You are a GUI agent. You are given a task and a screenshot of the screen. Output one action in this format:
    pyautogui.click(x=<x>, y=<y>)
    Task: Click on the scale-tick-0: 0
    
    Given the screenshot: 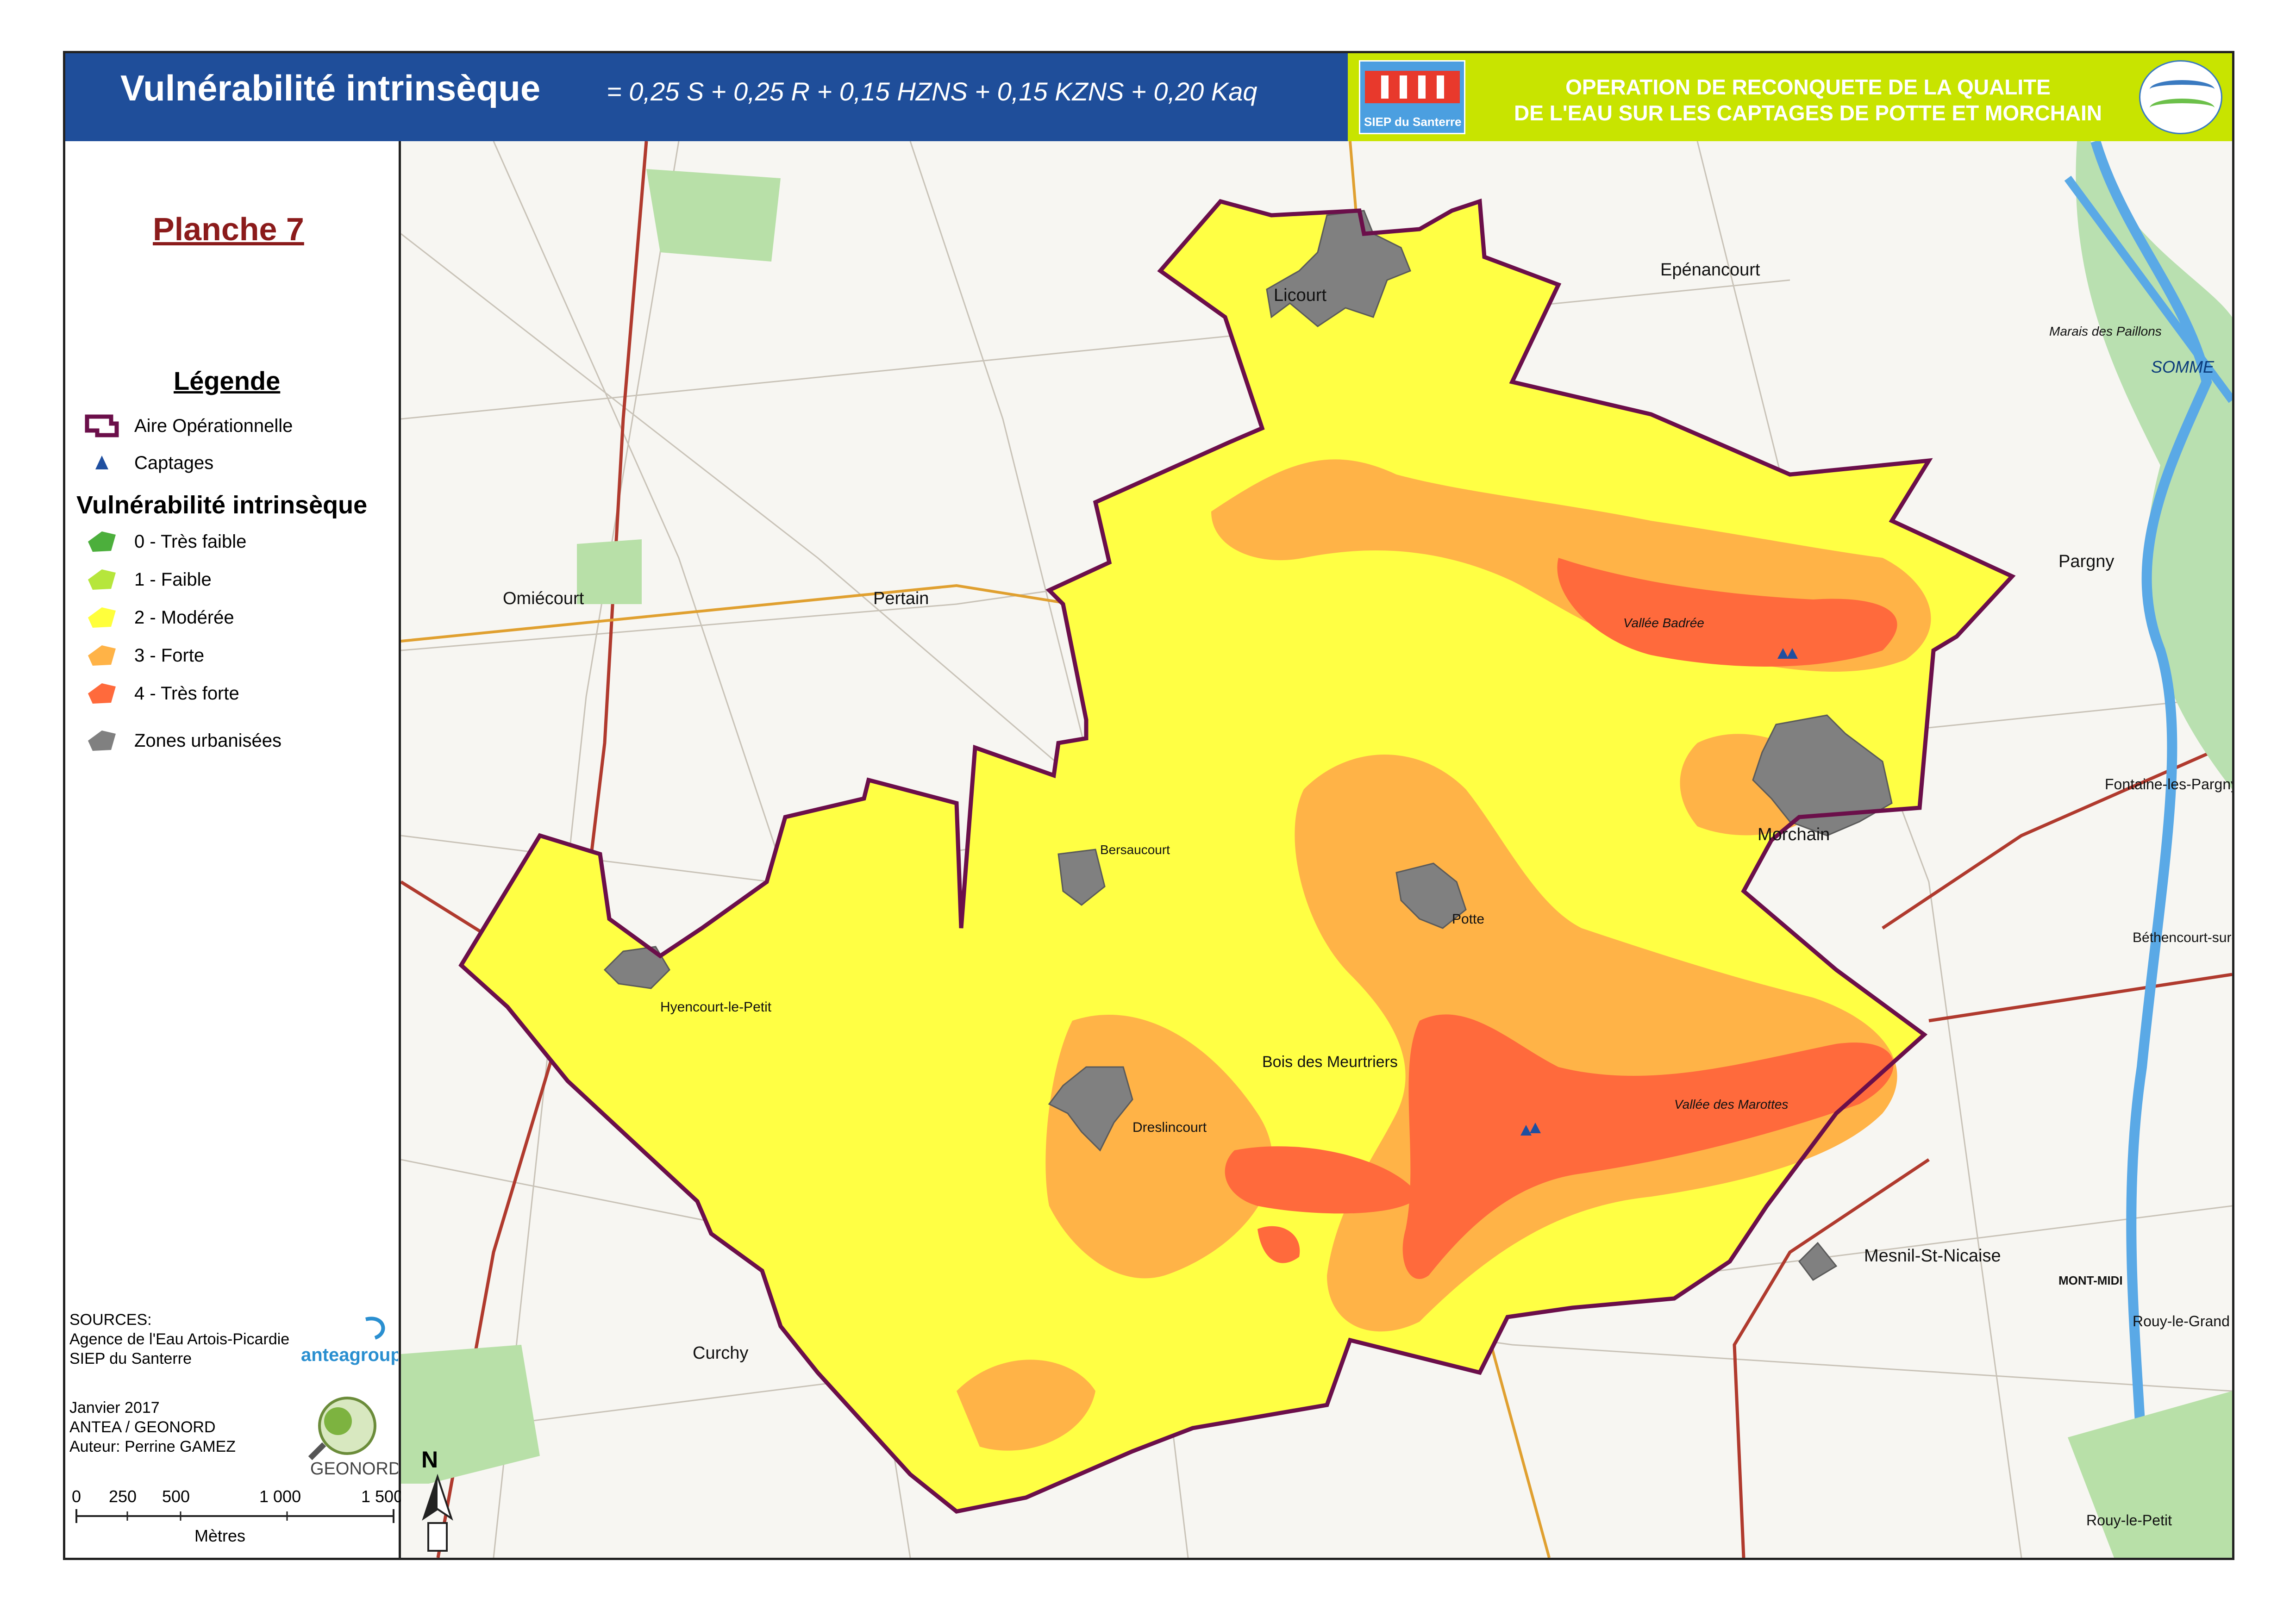 What is the action you would take?
    pyautogui.click(x=77, y=1496)
    